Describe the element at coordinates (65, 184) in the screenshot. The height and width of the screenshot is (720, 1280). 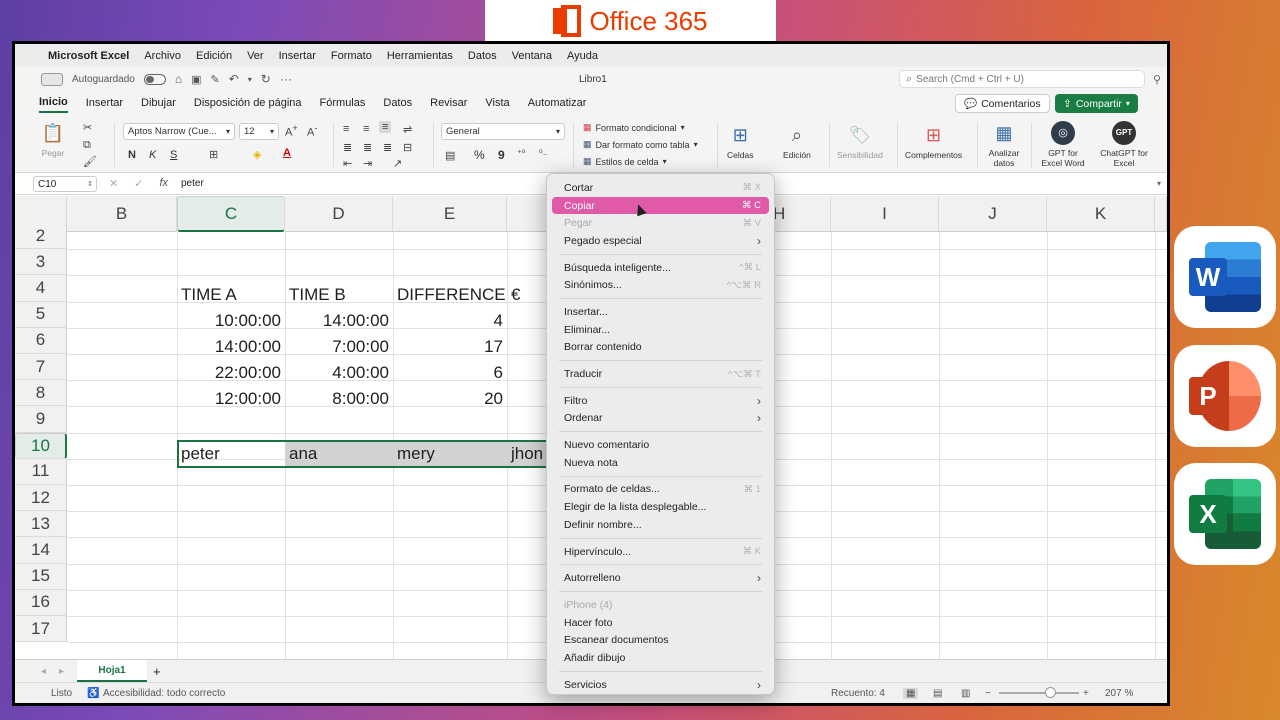
I see `name-box: C10 ⇕` at that location.